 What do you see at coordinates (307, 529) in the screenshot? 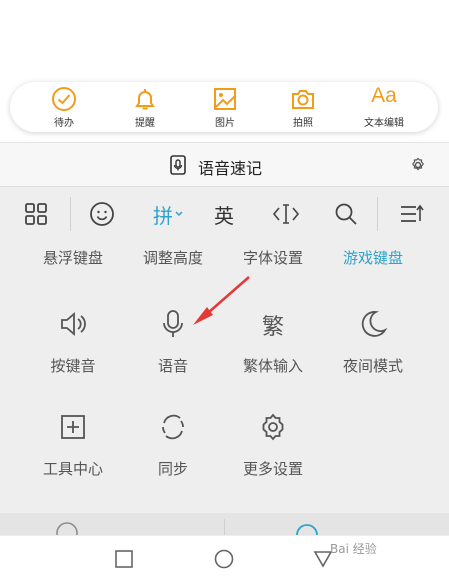
I see `partial-right-icon` at bounding box center [307, 529].